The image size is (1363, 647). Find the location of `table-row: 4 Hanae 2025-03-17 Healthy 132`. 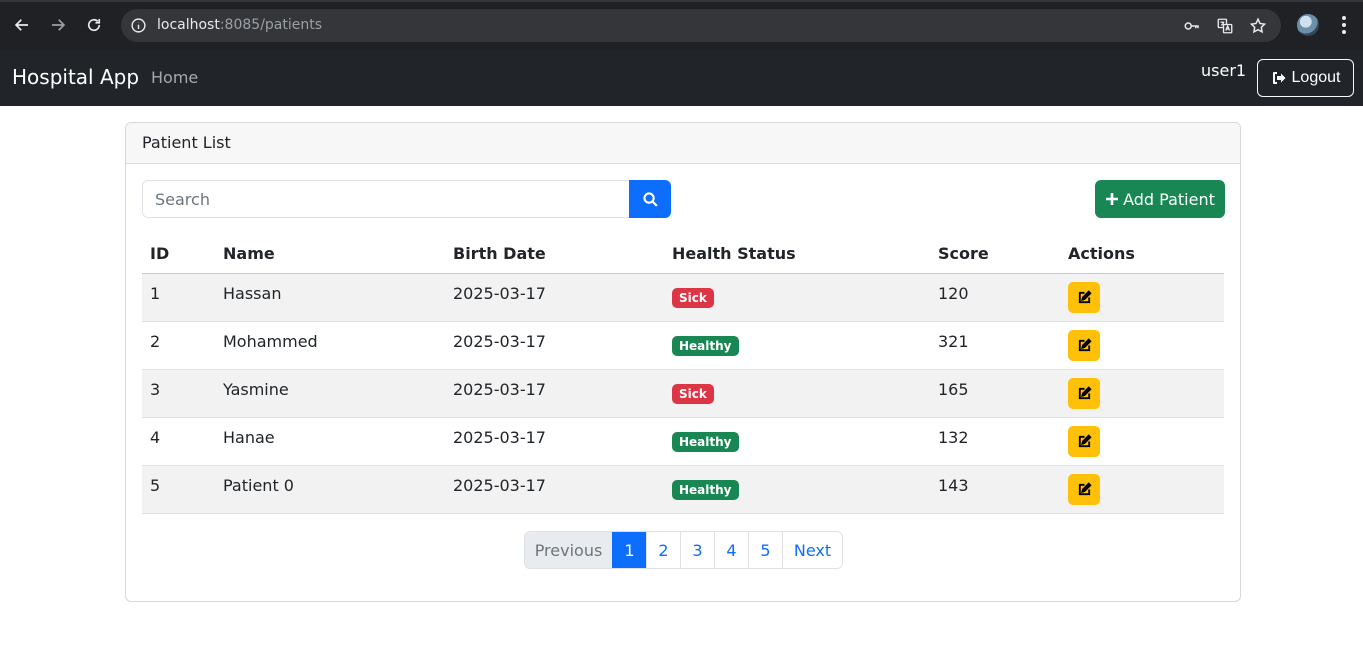

table-row: 4 Hanae 2025-03-17 Healthy 132 is located at coordinates (683, 442).